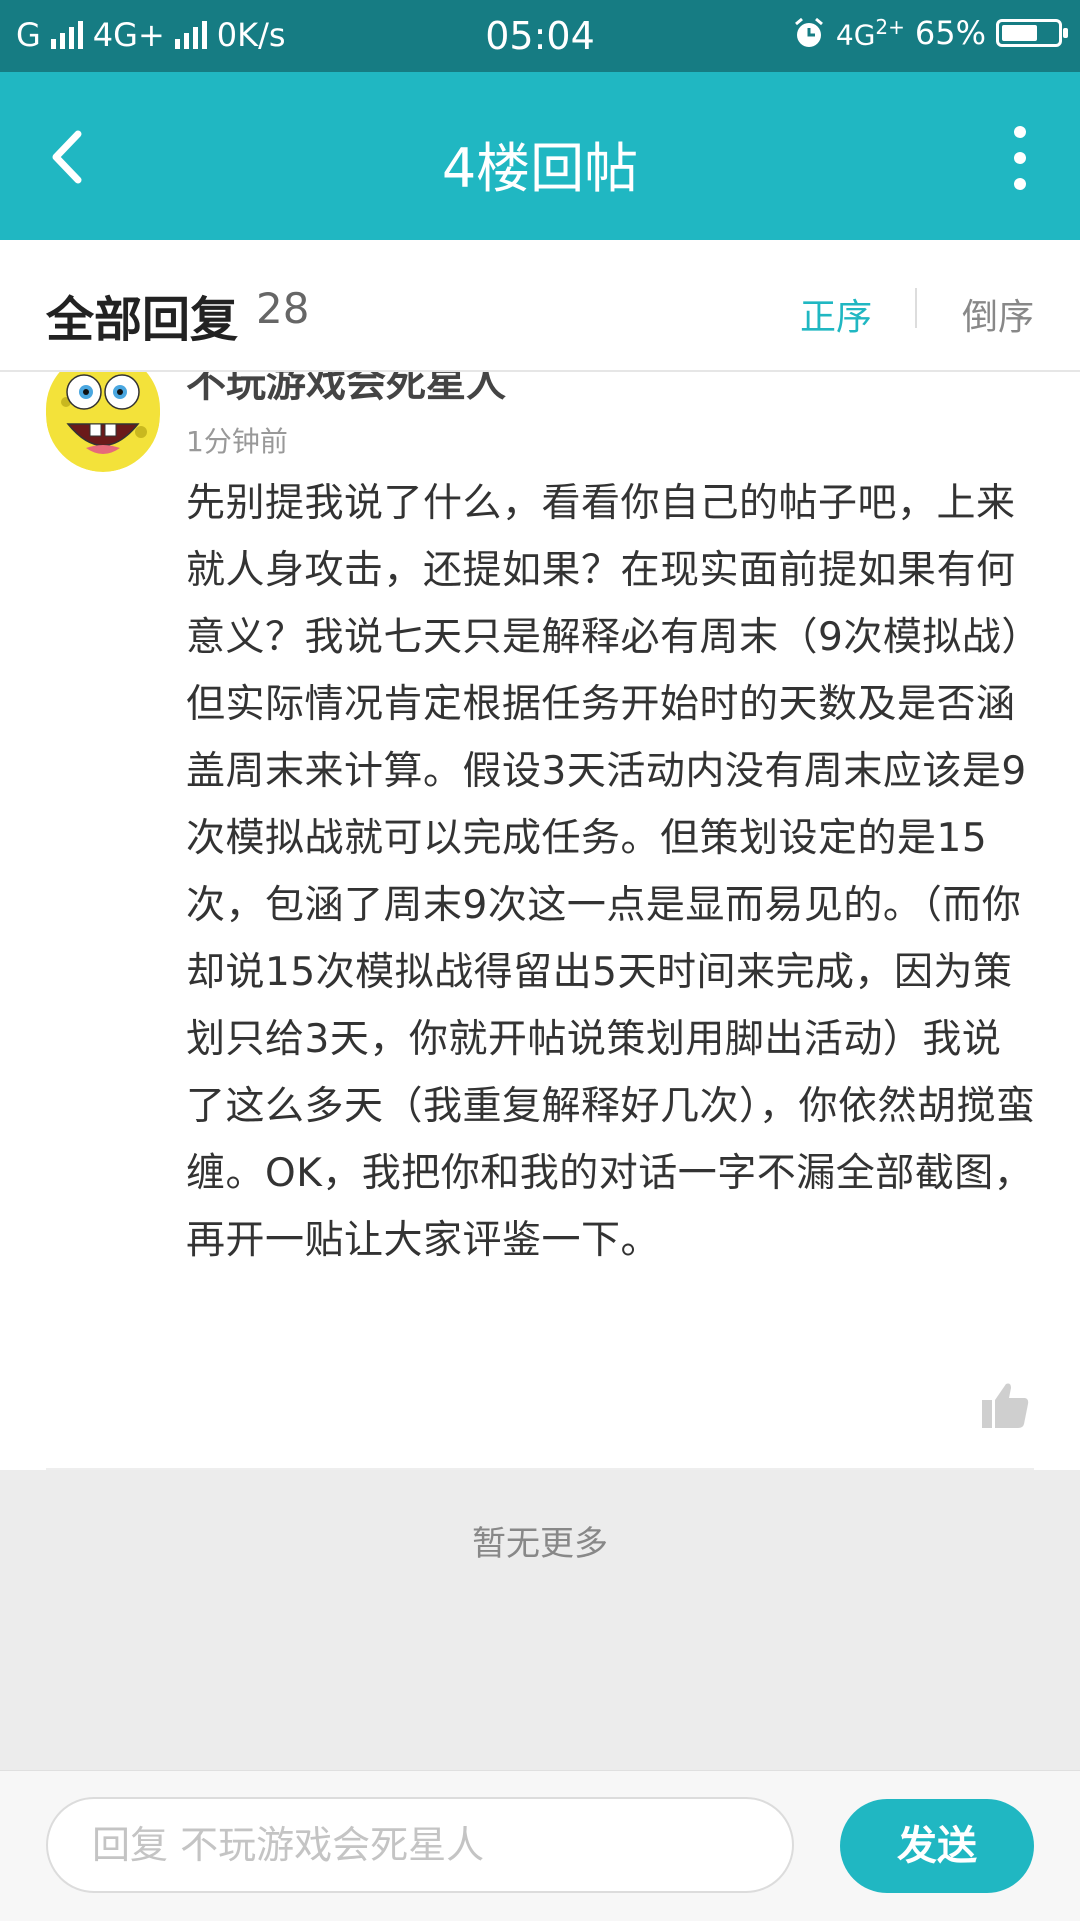 This screenshot has width=1080, height=1921. I want to click on post-divider, so click(540, 1469).